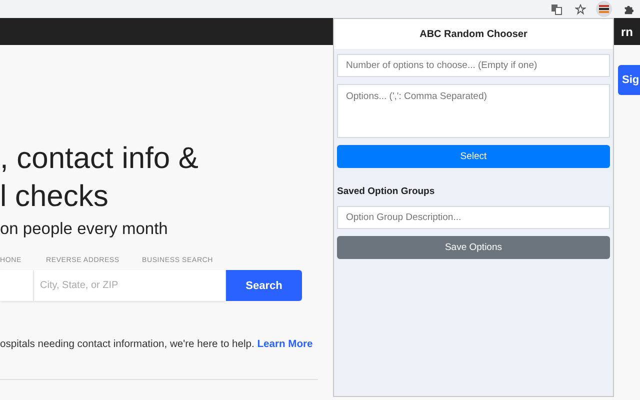  Describe the element at coordinates (84, 229) in the screenshot. I see `subtitle: on people every month` at that location.